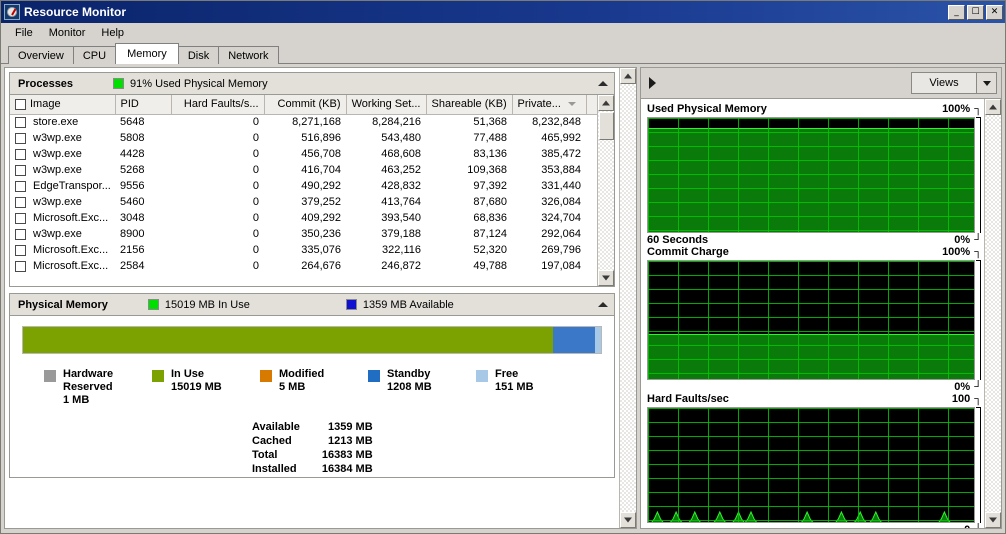 The image size is (1006, 534). I want to click on tab-memory: Memory, so click(147, 53).